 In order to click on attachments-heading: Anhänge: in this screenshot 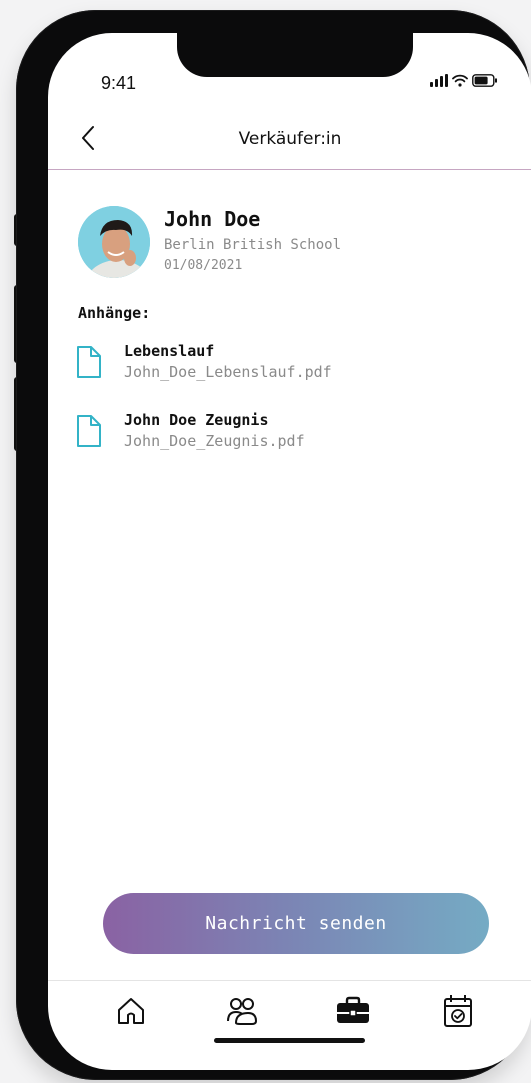, I will do `click(114, 313)`.